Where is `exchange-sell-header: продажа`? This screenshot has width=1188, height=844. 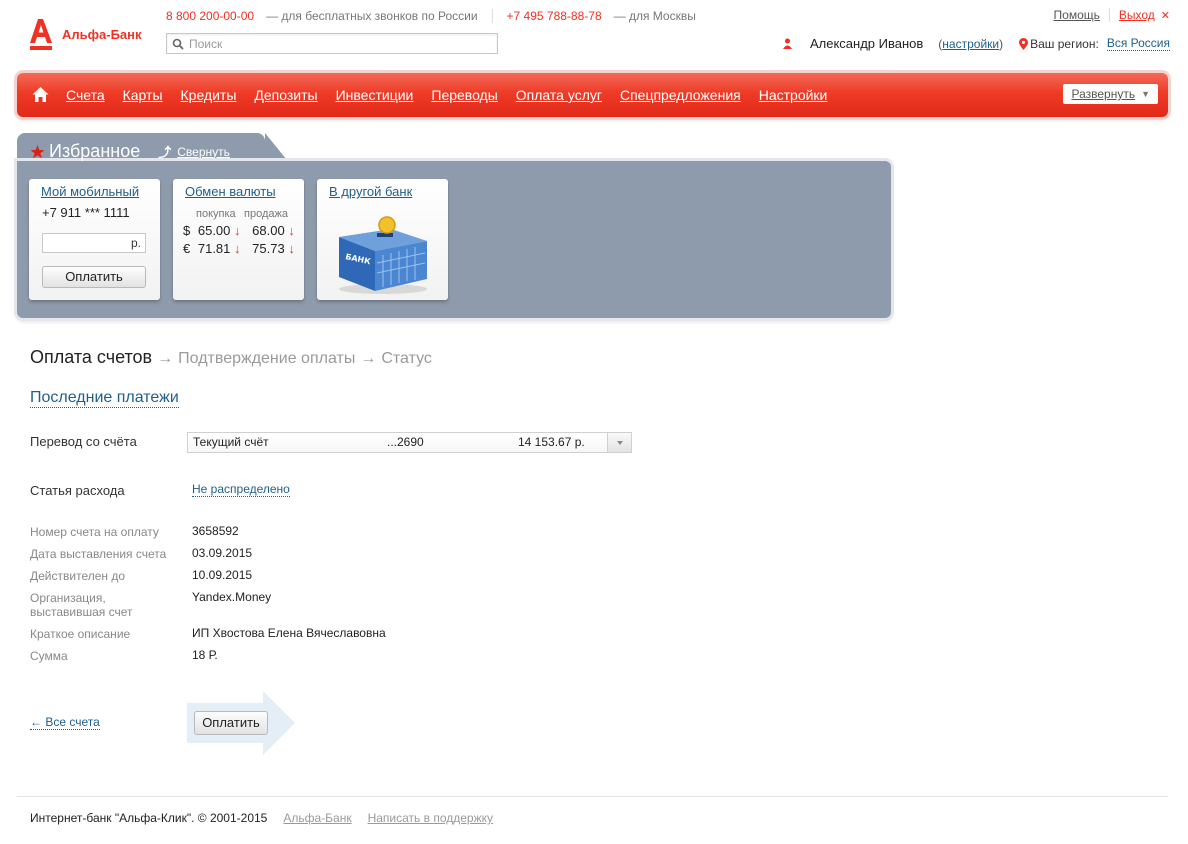 exchange-sell-header: продажа is located at coordinates (266, 214).